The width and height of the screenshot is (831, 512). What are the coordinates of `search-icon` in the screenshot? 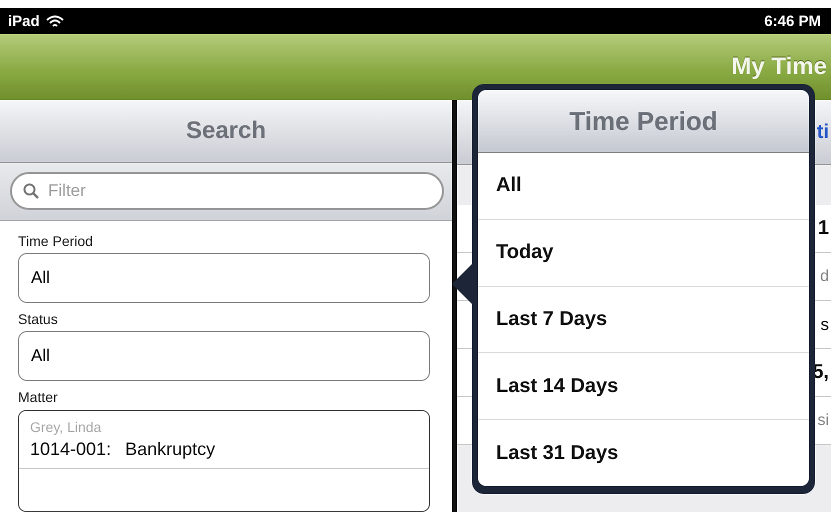 It's located at (31, 191).